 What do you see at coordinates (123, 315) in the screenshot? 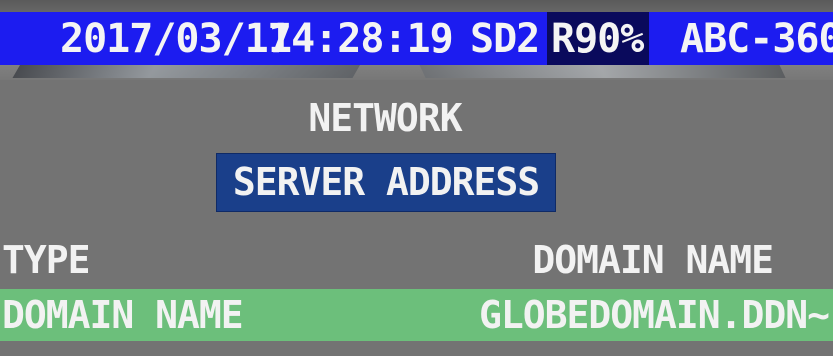
I see `menu-row-label: DOMAIN NAME` at bounding box center [123, 315].